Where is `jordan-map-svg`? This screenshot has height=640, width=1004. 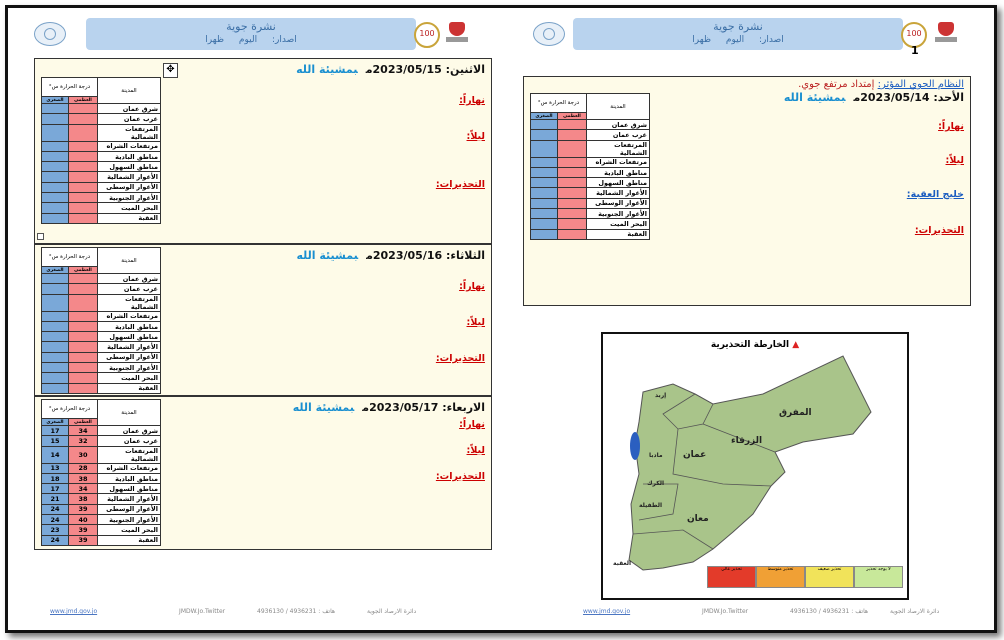
jordan-map-svg is located at coordinates (750, 463).